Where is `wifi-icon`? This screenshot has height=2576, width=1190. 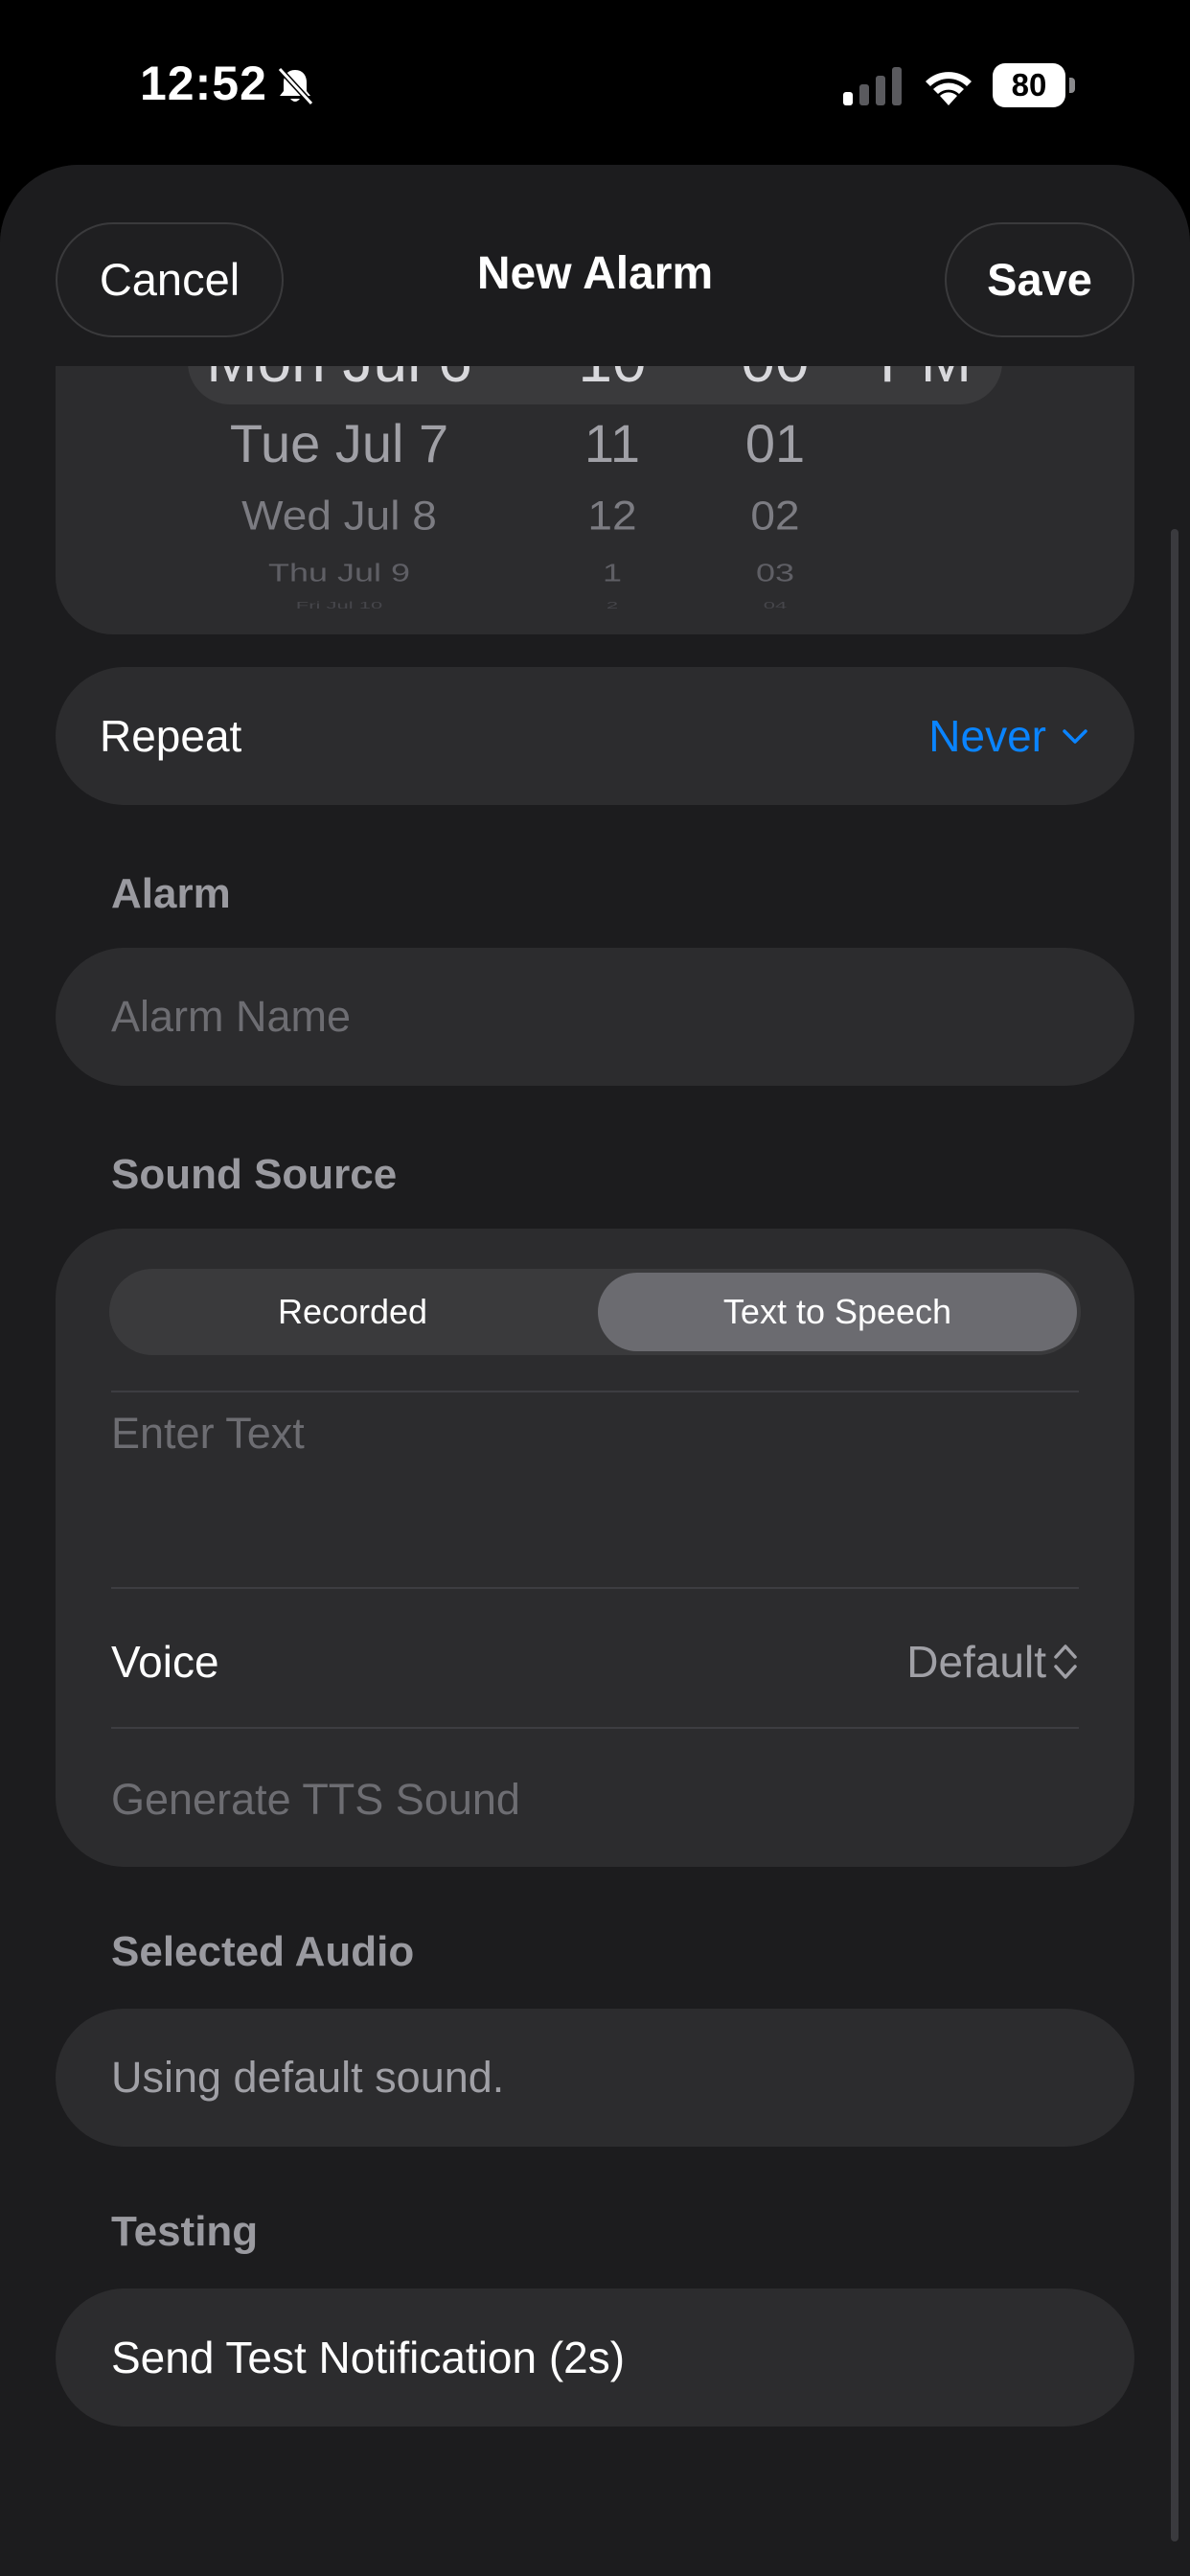 wifi-icon is located at coordinates (949, 88).